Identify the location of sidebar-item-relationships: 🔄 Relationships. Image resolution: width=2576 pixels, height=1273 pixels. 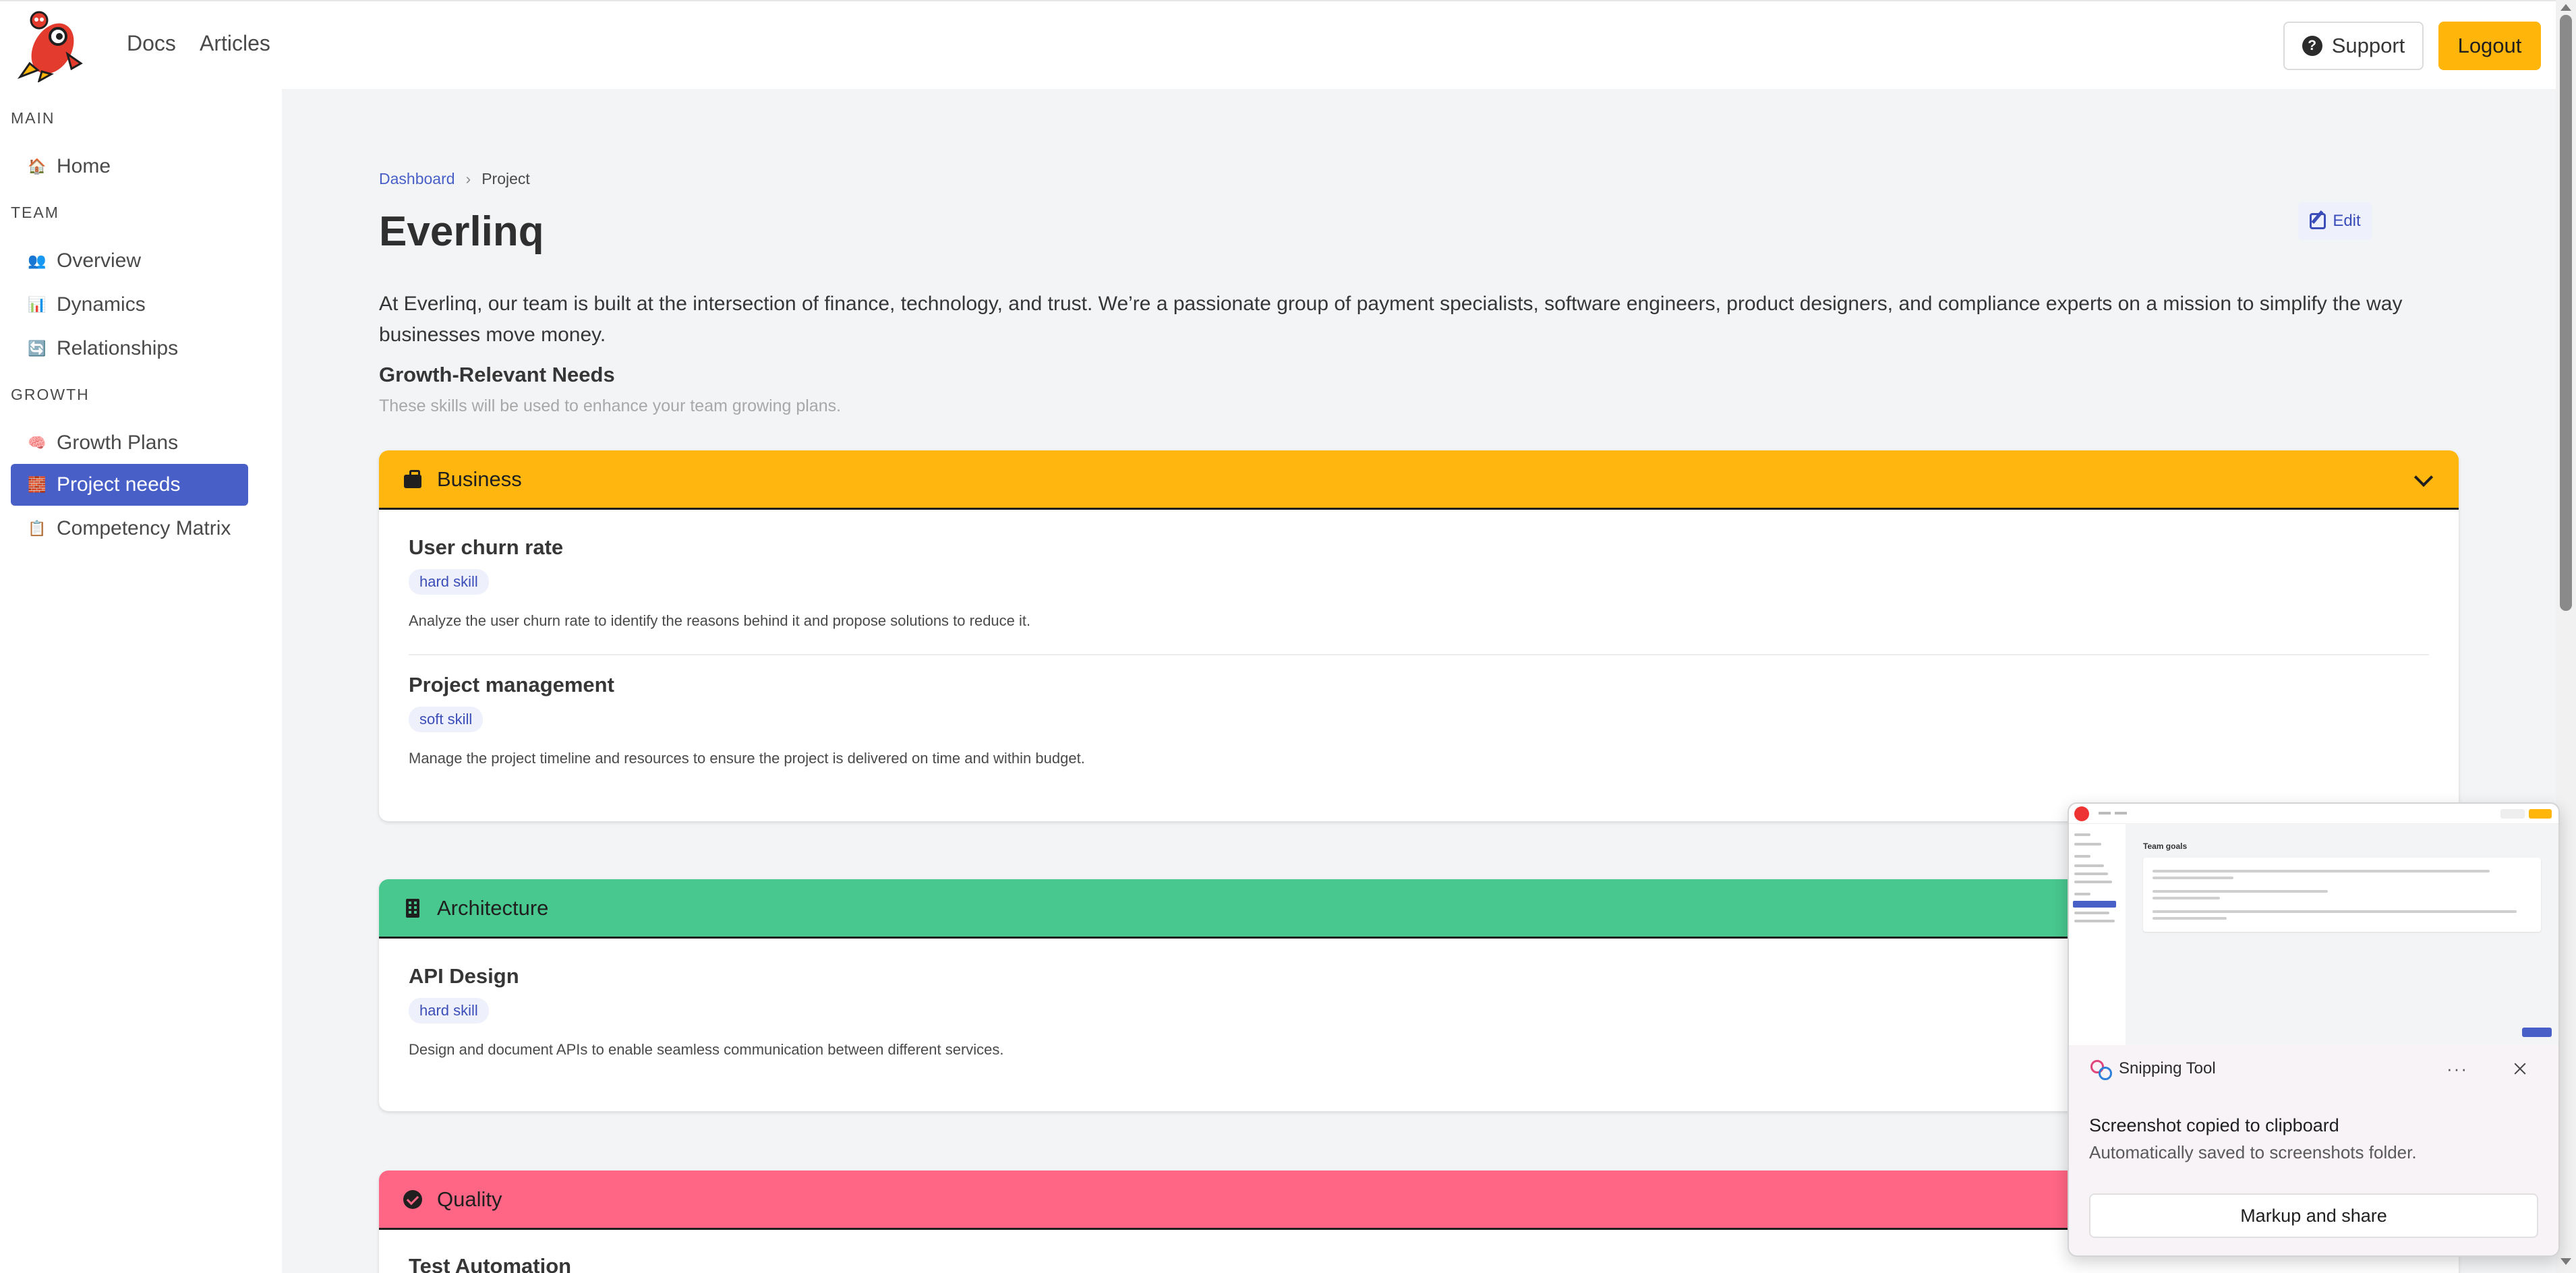
(129, 349).